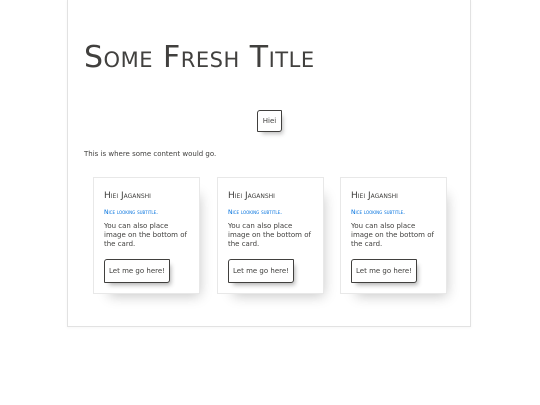 The image size is (540, 405). What do you see at coordinates (269, 121) in the screenshot?
I see `hiei-button: Hiei` at bounding box center [269, 121].